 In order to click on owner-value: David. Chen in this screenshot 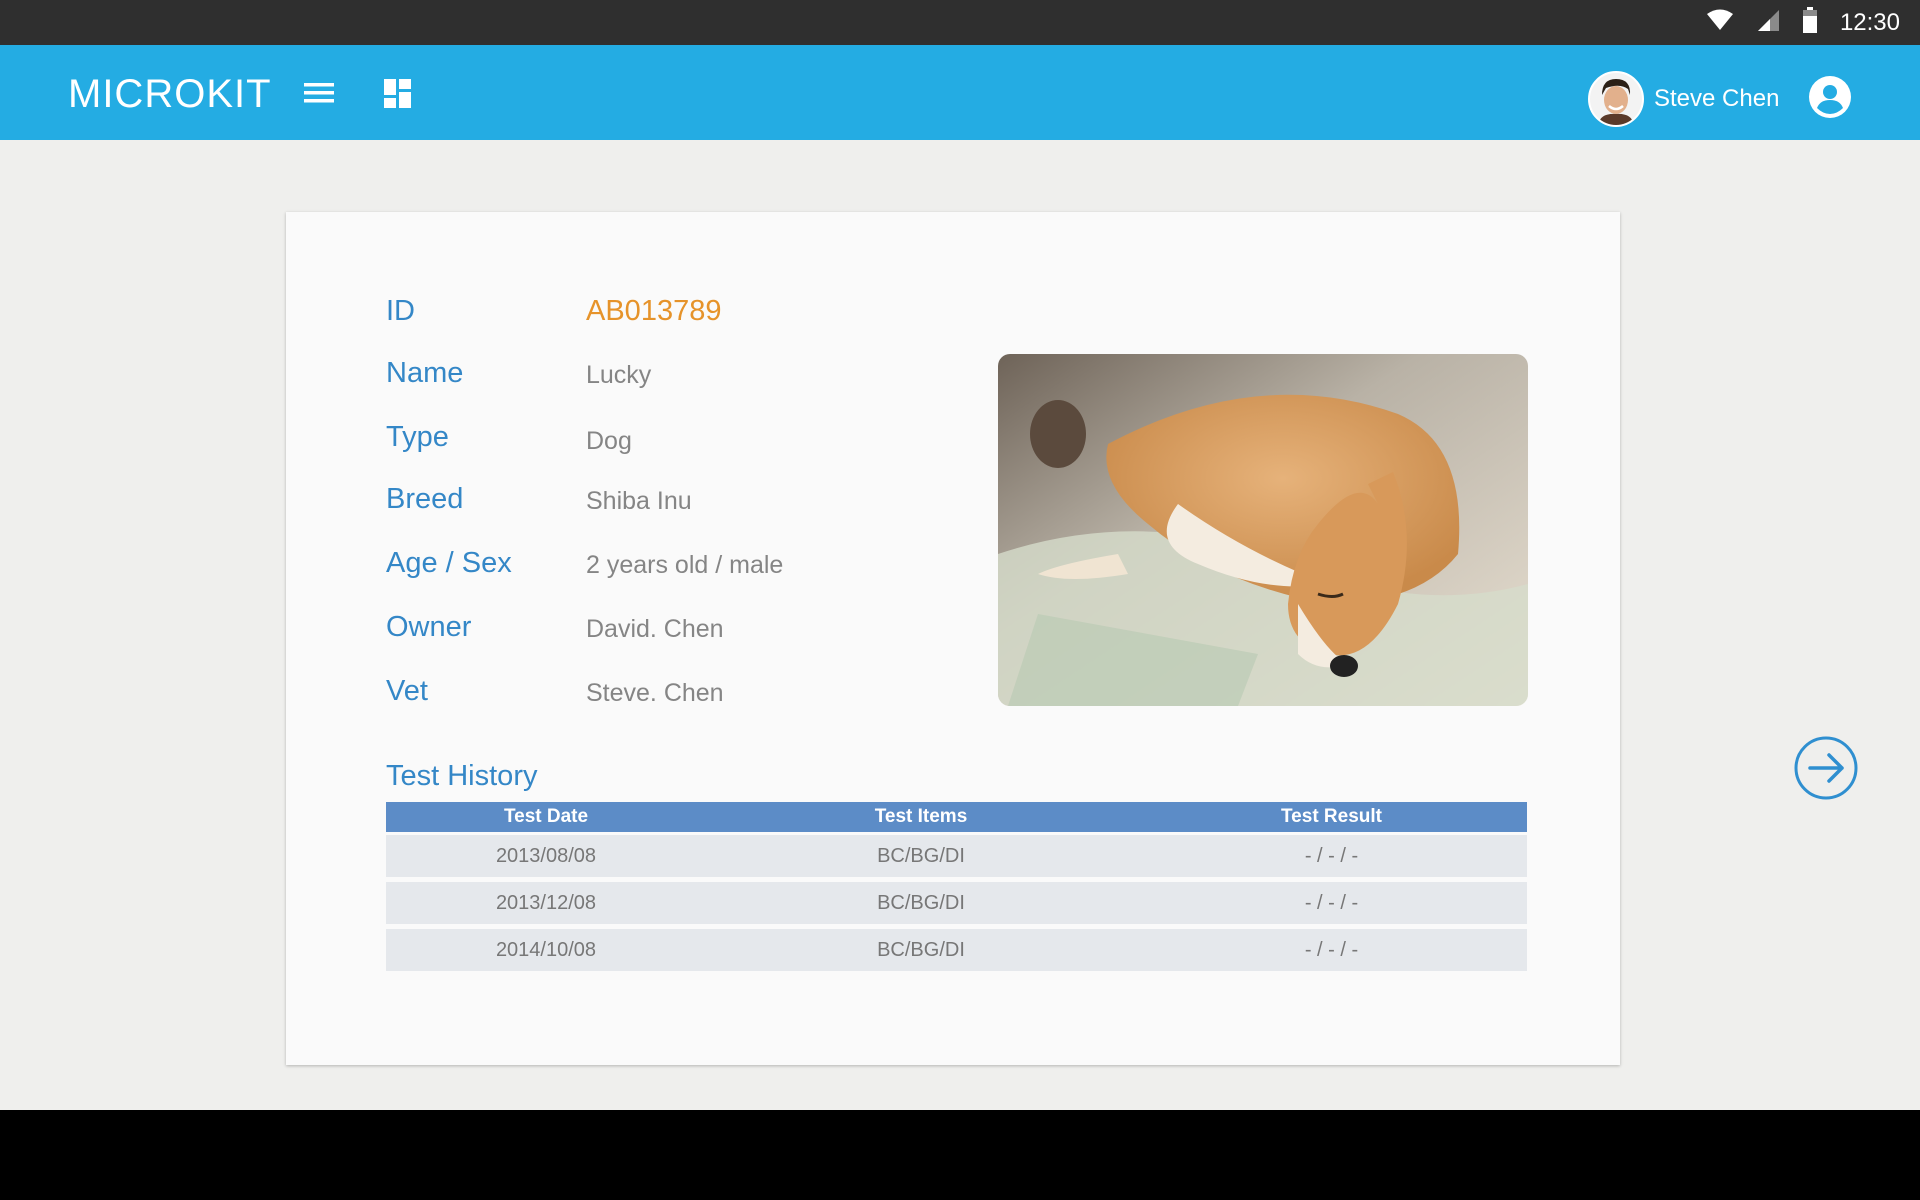, I will do `click(655, 629)`.